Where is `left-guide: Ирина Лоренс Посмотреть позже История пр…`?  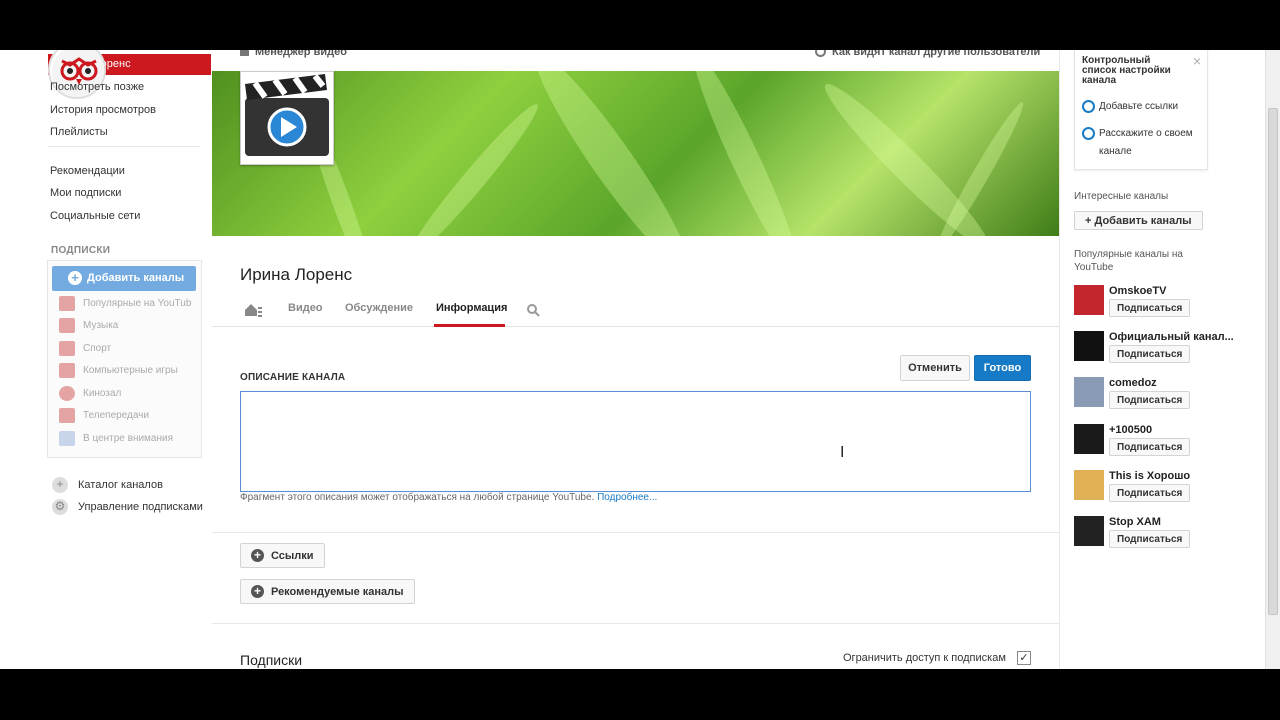
left-guide: Ирина Лоренс Посмотреть позже История пр… is located at coordinates (106, 359).